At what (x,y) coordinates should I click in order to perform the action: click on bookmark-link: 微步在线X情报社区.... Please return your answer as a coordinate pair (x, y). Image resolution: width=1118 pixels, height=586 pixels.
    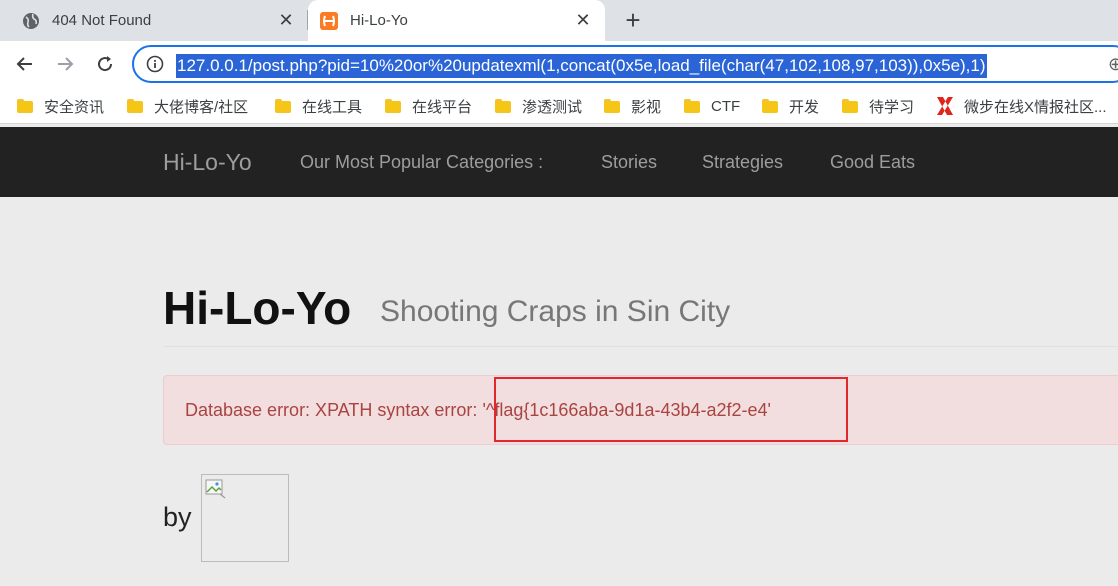
    Looking at the image, I should click on (1020, 106).